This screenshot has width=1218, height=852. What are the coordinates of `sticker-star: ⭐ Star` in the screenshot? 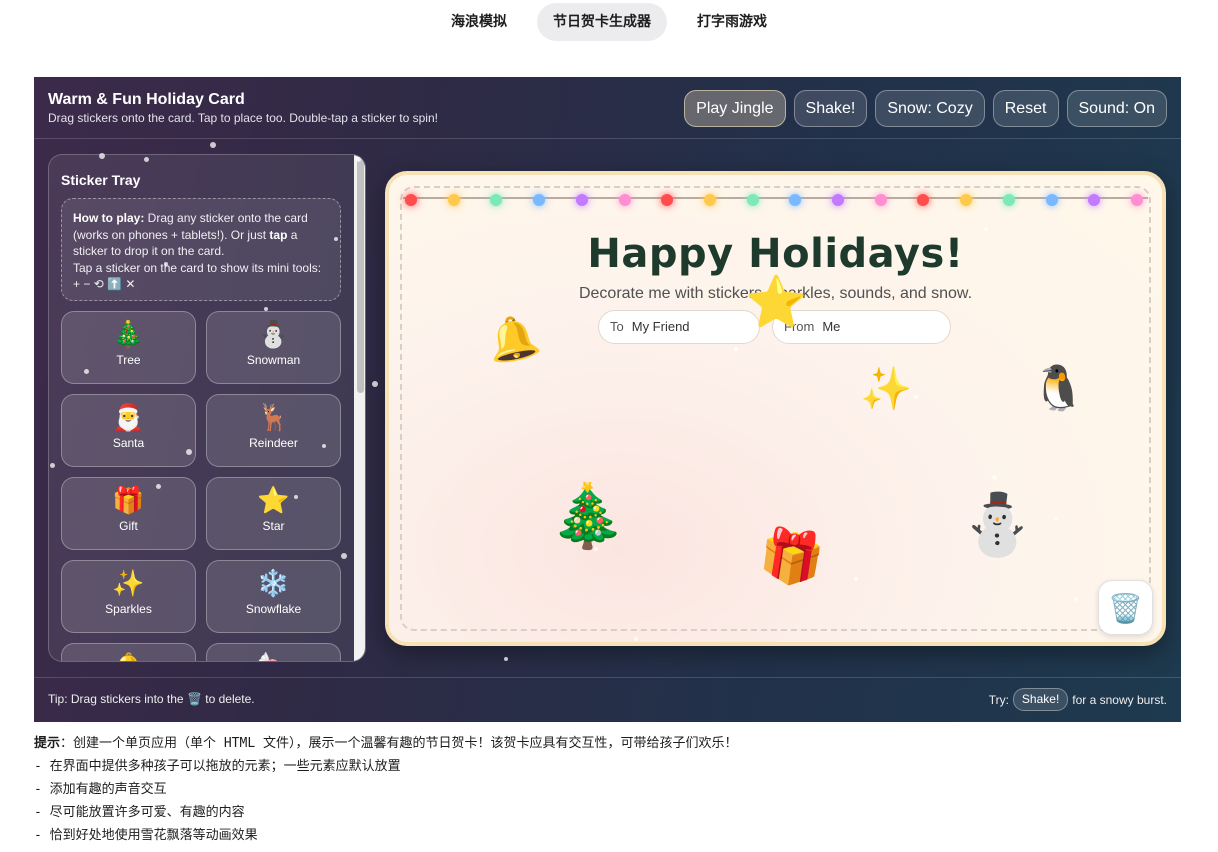 It's located at (273, 513).